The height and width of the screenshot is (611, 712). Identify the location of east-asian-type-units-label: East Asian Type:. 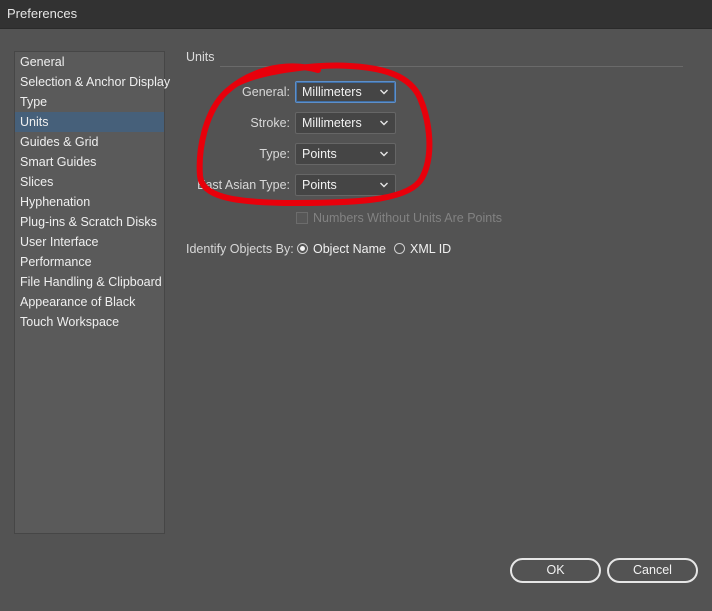
(243, 185).